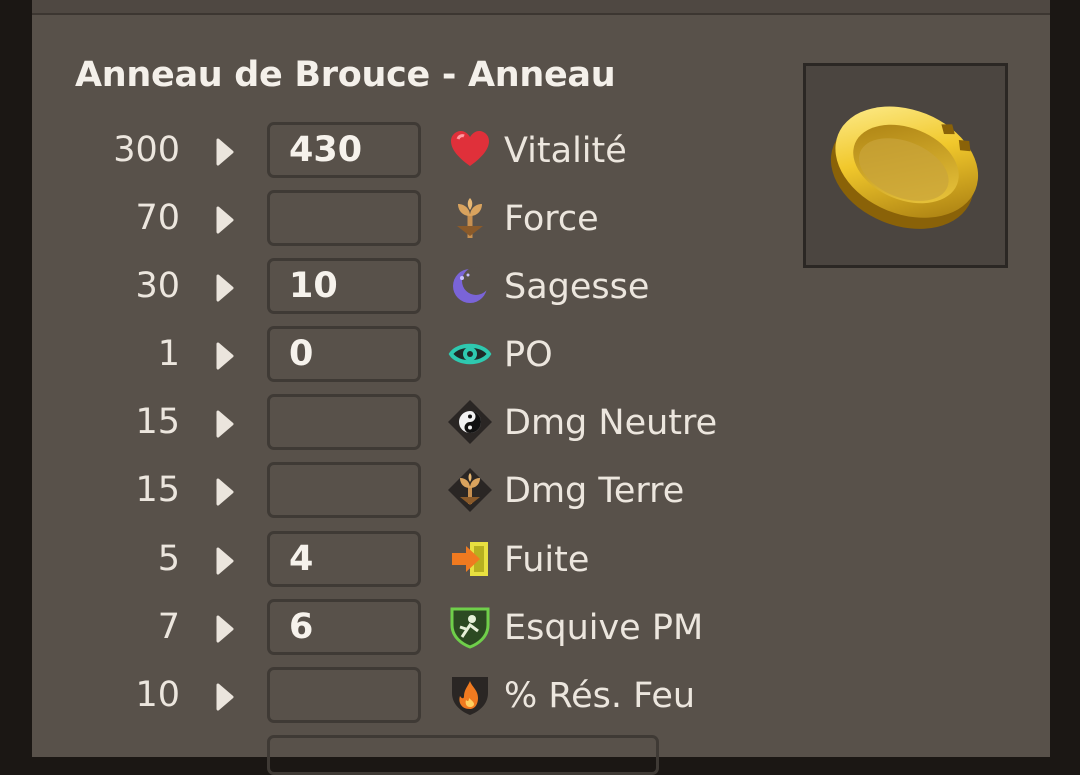  I want to click on additional-input-field, so click(463, 755).